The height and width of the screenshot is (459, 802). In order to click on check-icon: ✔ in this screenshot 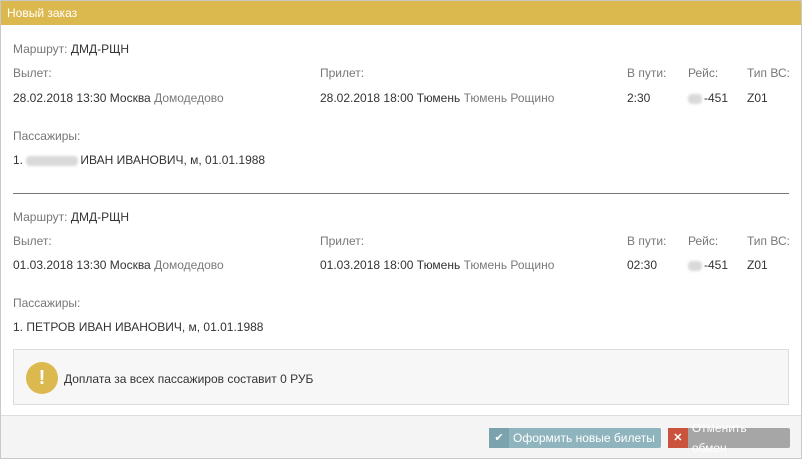, I will do `click(499, 438)`.